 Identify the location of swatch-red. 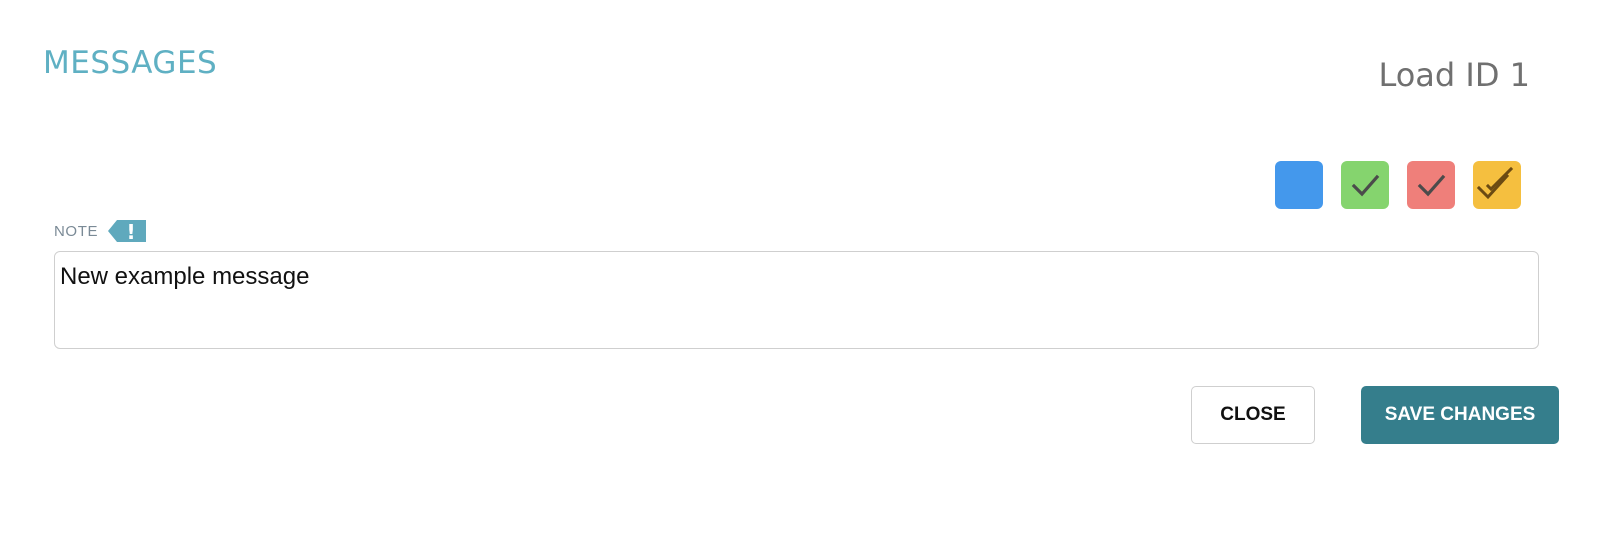
(1431, 185).